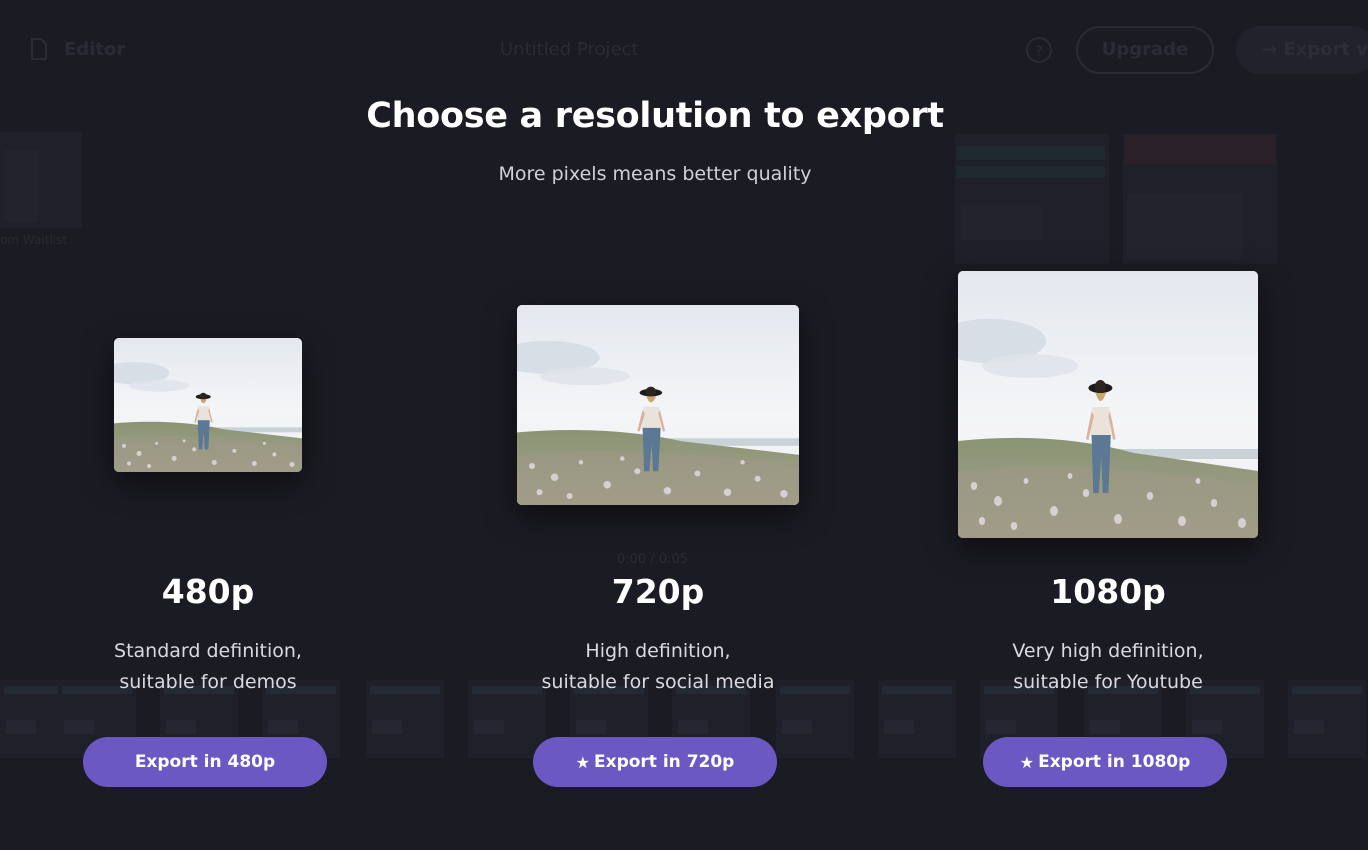 The image size is (1368, 850). Describe the element at coordinates (1108, 404) in the screenshot. I see `preview-1080p-thumbnail` at that location.